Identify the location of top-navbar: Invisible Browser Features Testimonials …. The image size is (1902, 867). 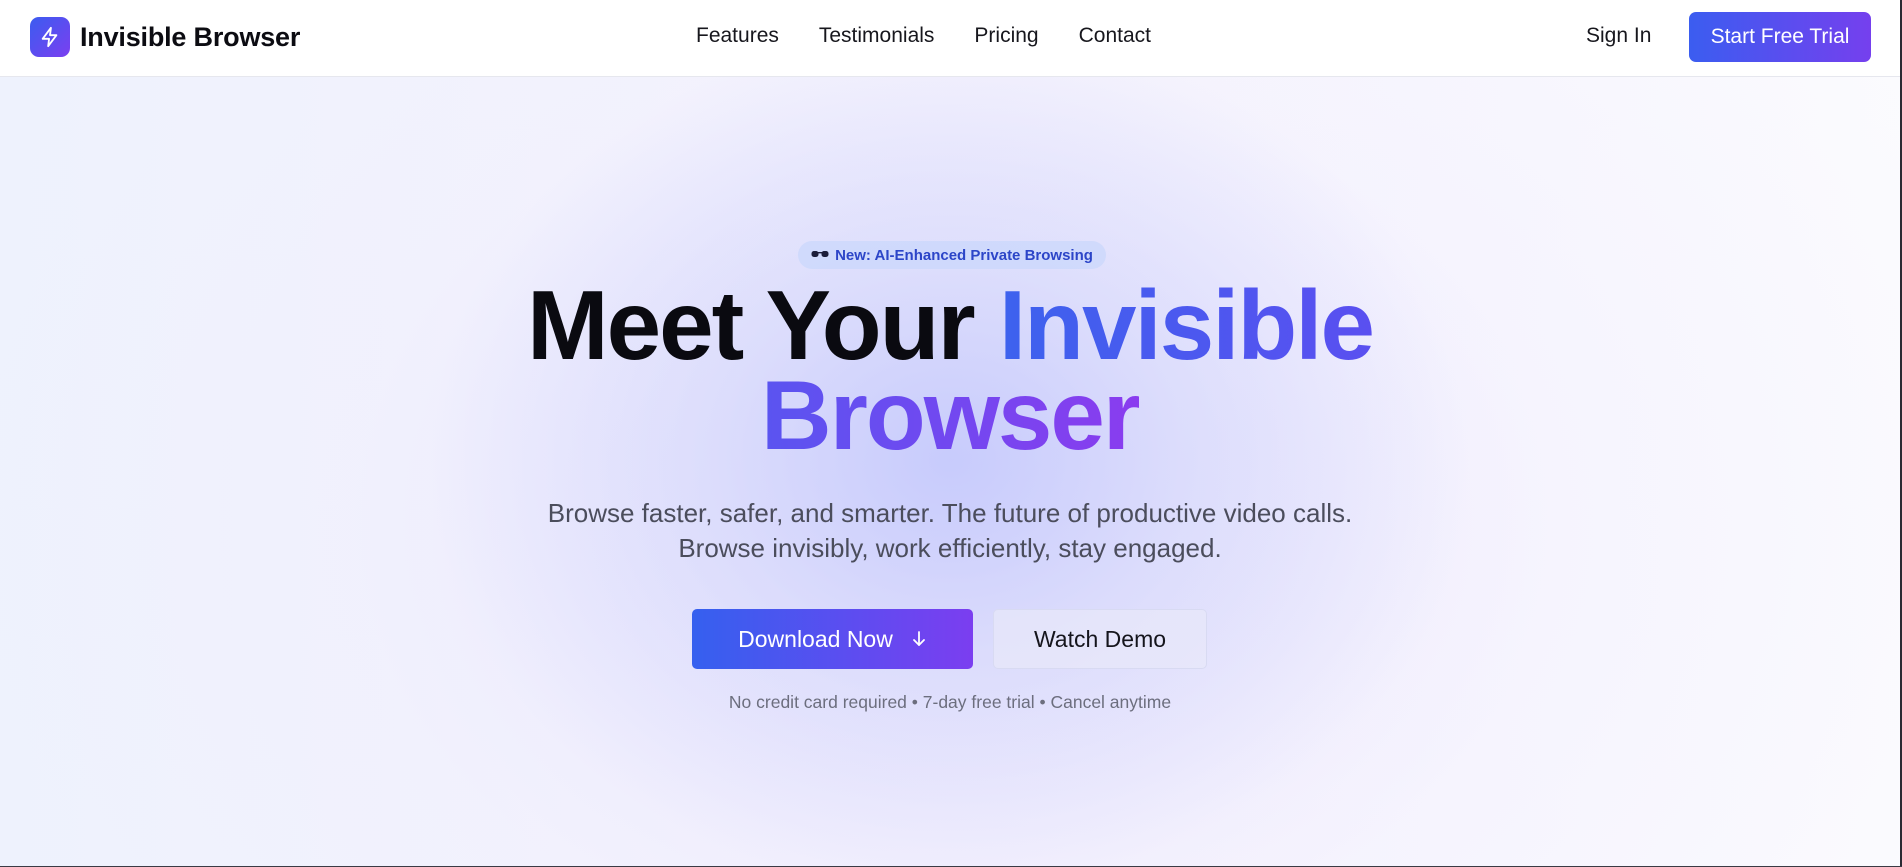
(950, 38).